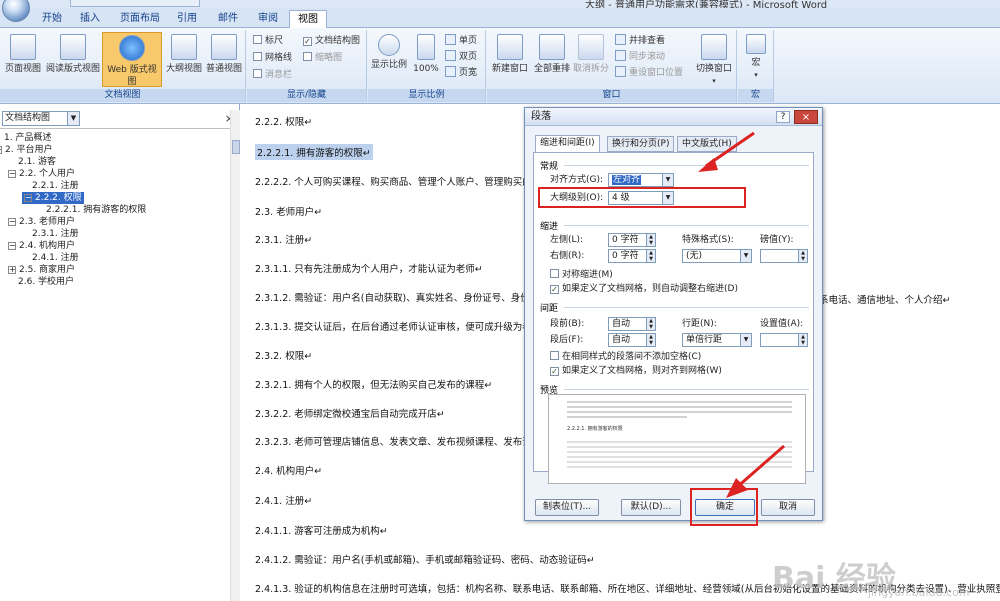  Describe the element at coordinates (41, 118) in the screenshot. I see `document-map-selector: 文档结构图 ▼` at that location.